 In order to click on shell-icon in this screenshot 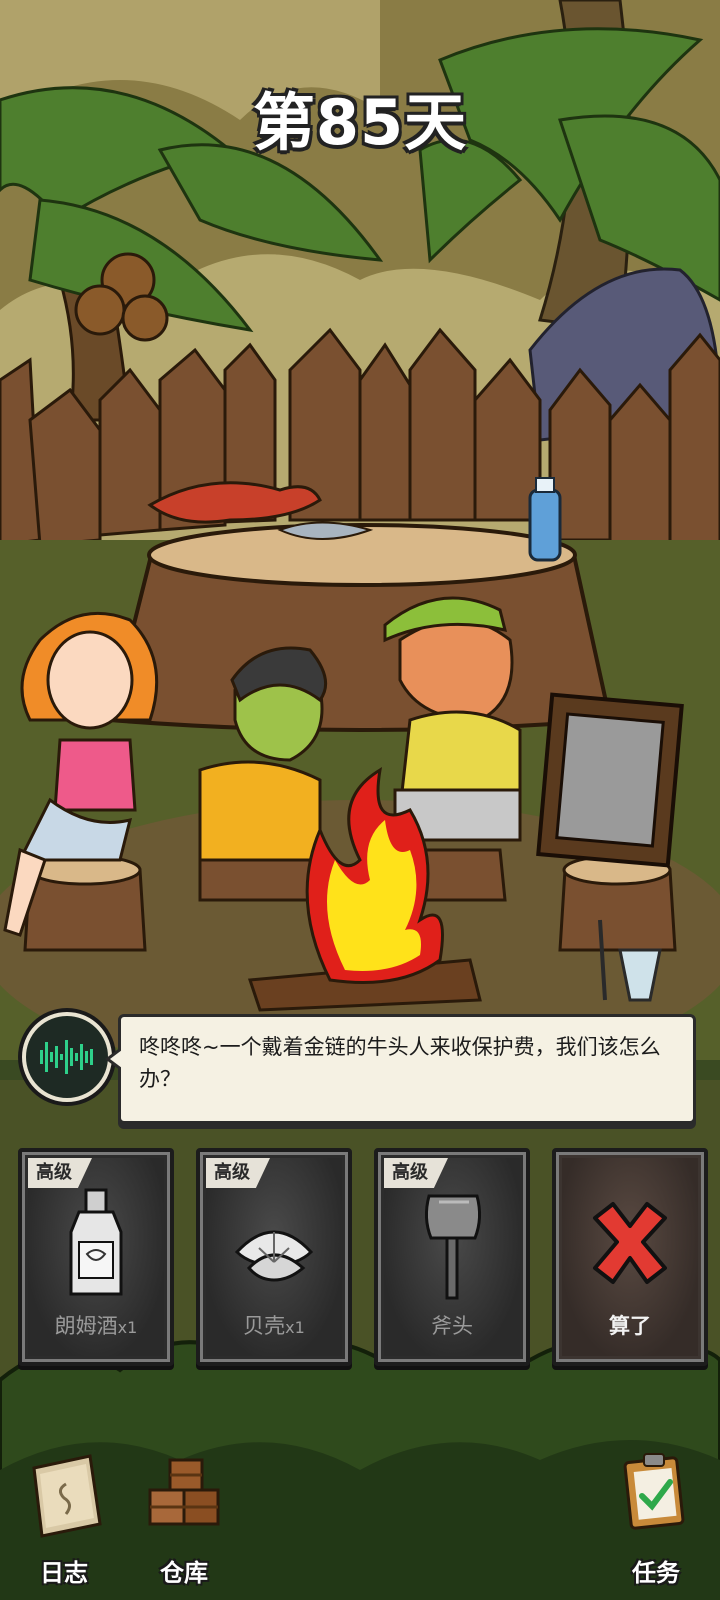, I will do `click(274, 1256)`.